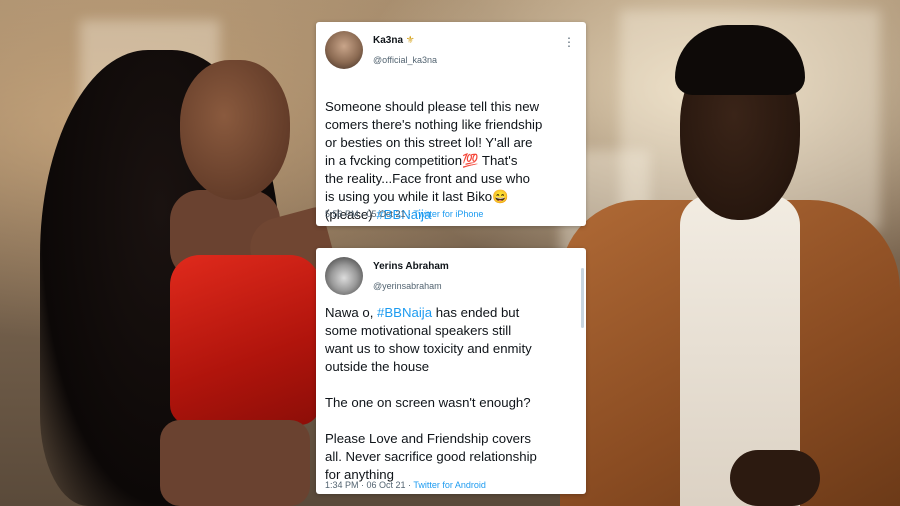 This screenshot has width=900, height=506. What do you see at coordinates (369, 485) in the screenshot?
I see `tweet-timestamp: 1:34 PM · 06 Oct 21 ·` at bounding box center [369, 485].